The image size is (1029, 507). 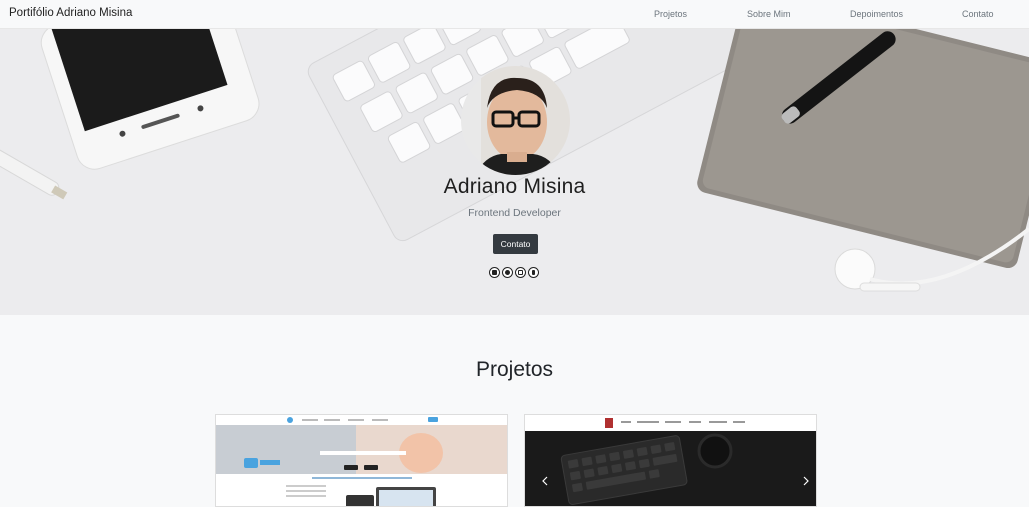 I want to click on nav-contato: Contato, so click(x=978, y=14).